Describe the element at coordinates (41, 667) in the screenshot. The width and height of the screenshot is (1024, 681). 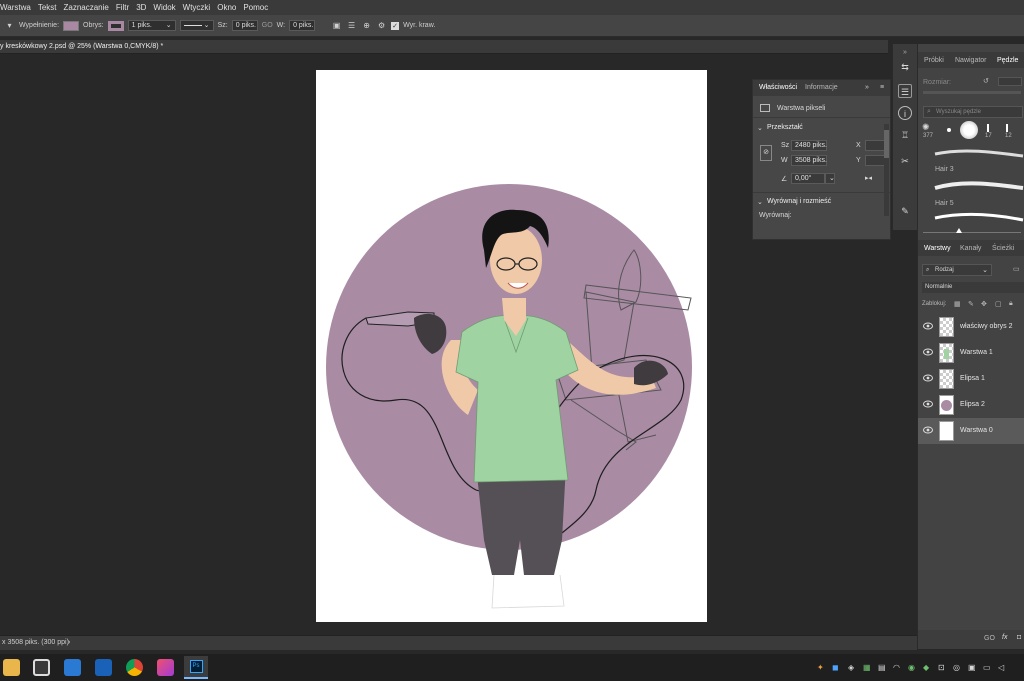
I see `store-icon` at that location.